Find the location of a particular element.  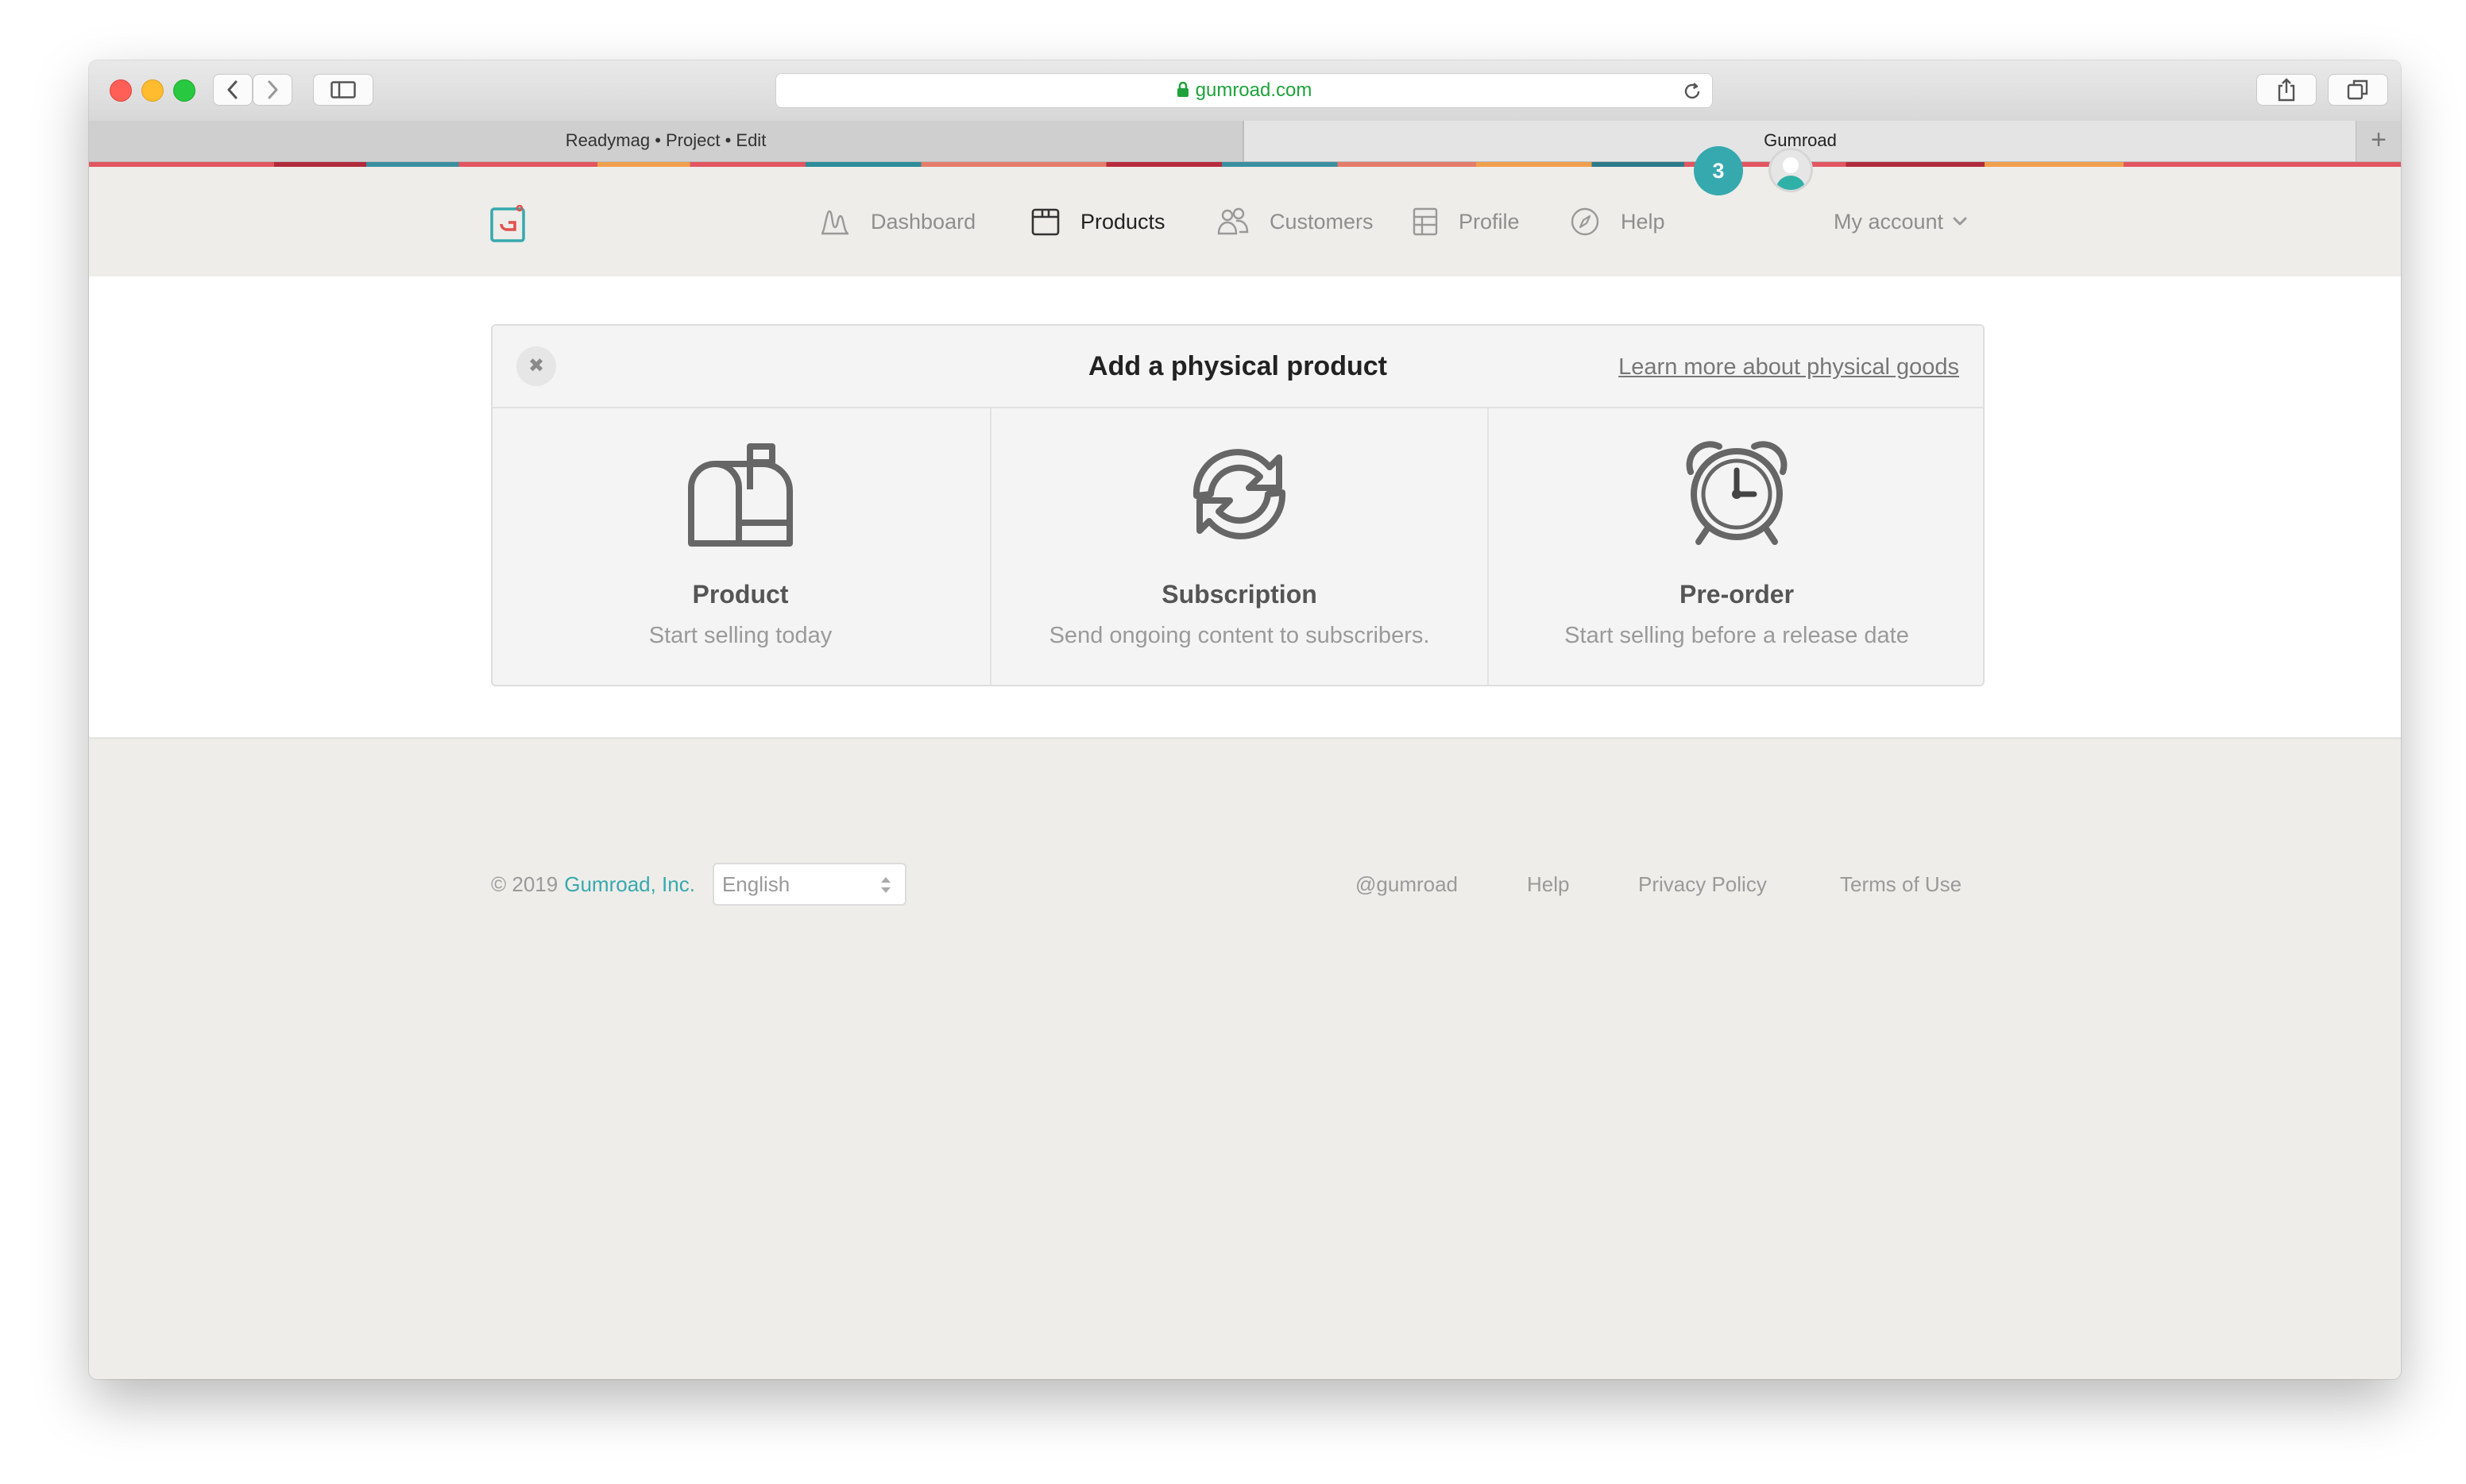

nav-help-label: Help is located at coordinates (1643, 222).